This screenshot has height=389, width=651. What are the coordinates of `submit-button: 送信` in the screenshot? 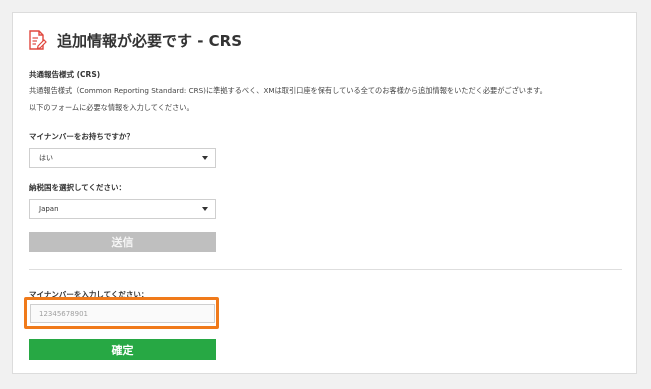 It's located at (122, 242).